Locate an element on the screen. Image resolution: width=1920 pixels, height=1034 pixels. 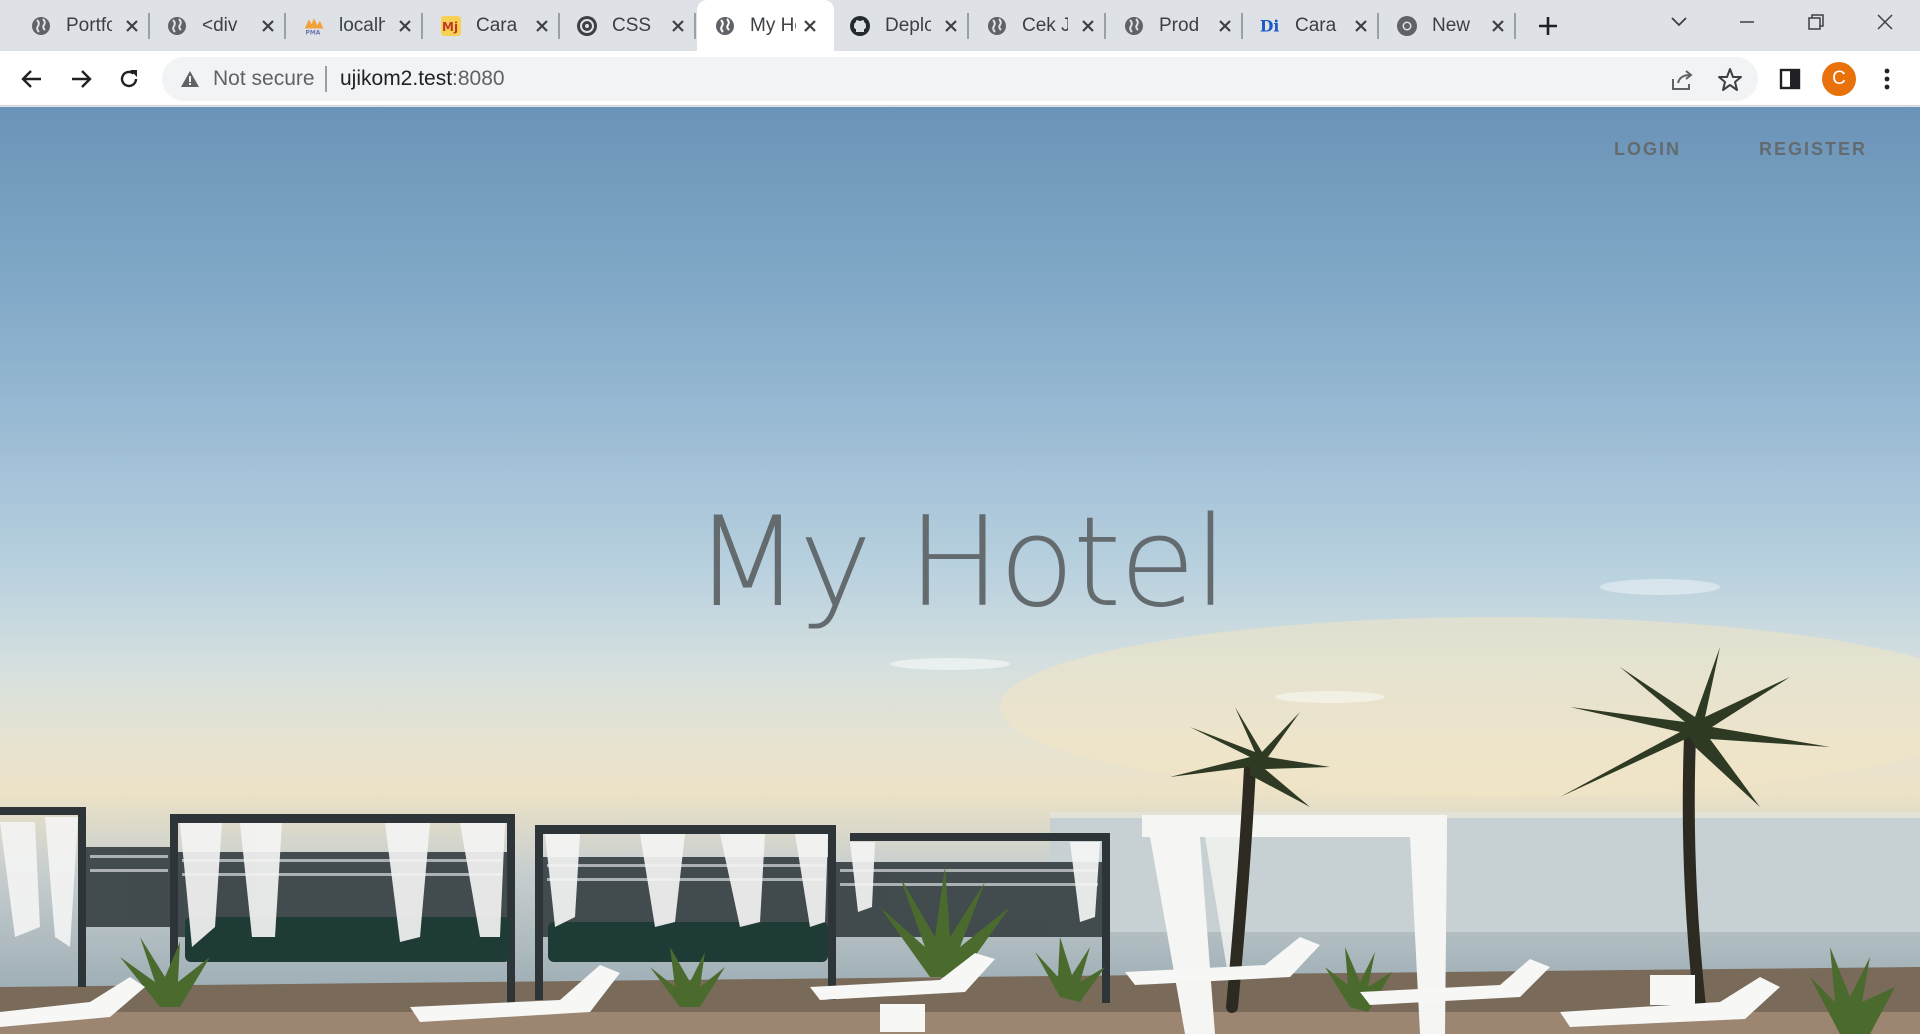
url-text: ujikom2.test:8080 is located at coordinates (422, 79).